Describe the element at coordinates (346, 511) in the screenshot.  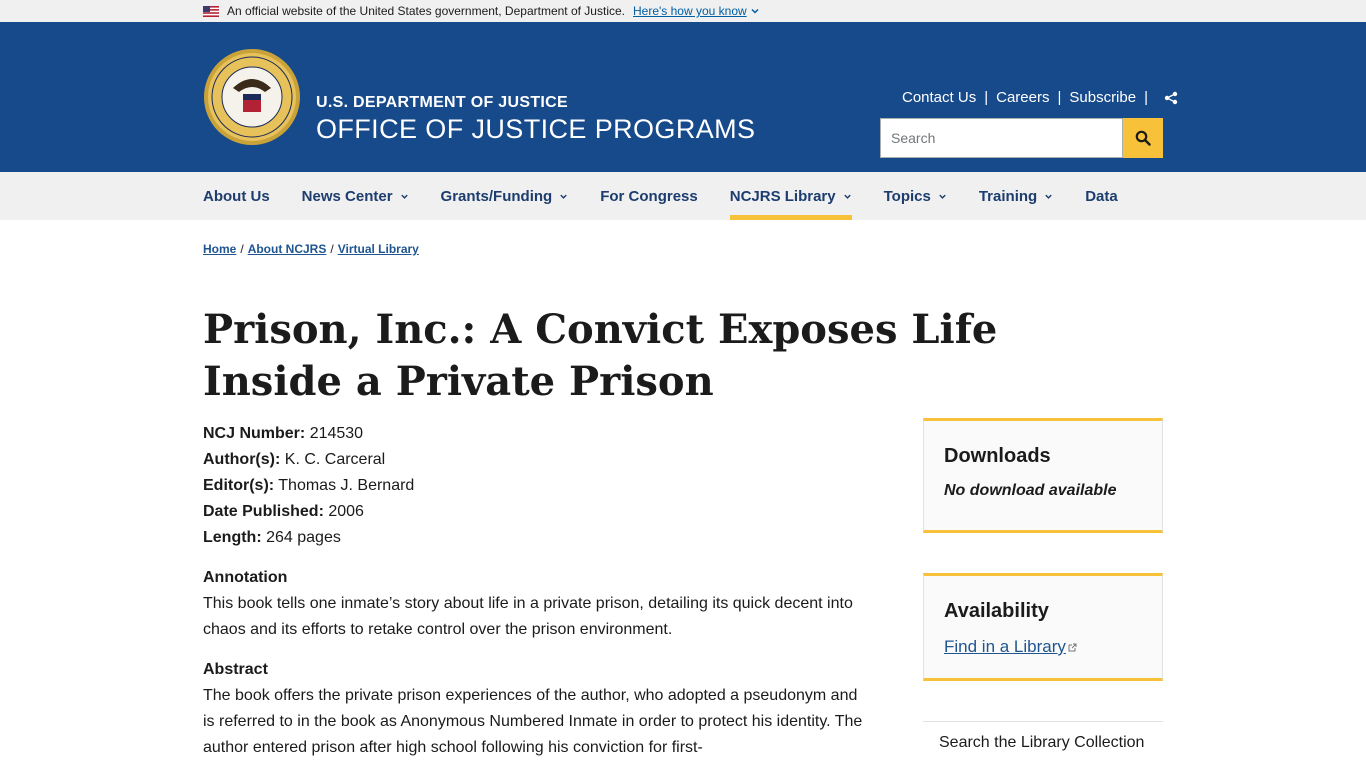
I see `date-published-value: 2006` at that location.